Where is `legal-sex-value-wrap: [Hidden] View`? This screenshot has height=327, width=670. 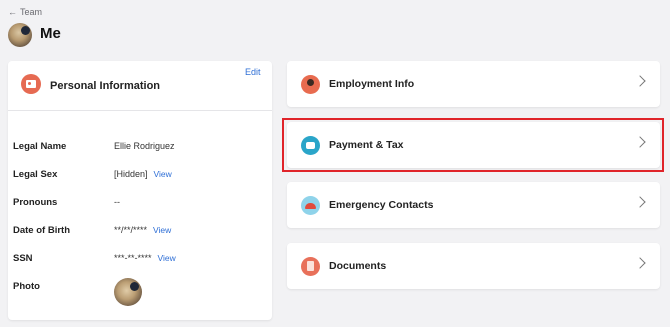 legal-sex-value-wrap: [Hidden] View is located at coordinates (143, 174).